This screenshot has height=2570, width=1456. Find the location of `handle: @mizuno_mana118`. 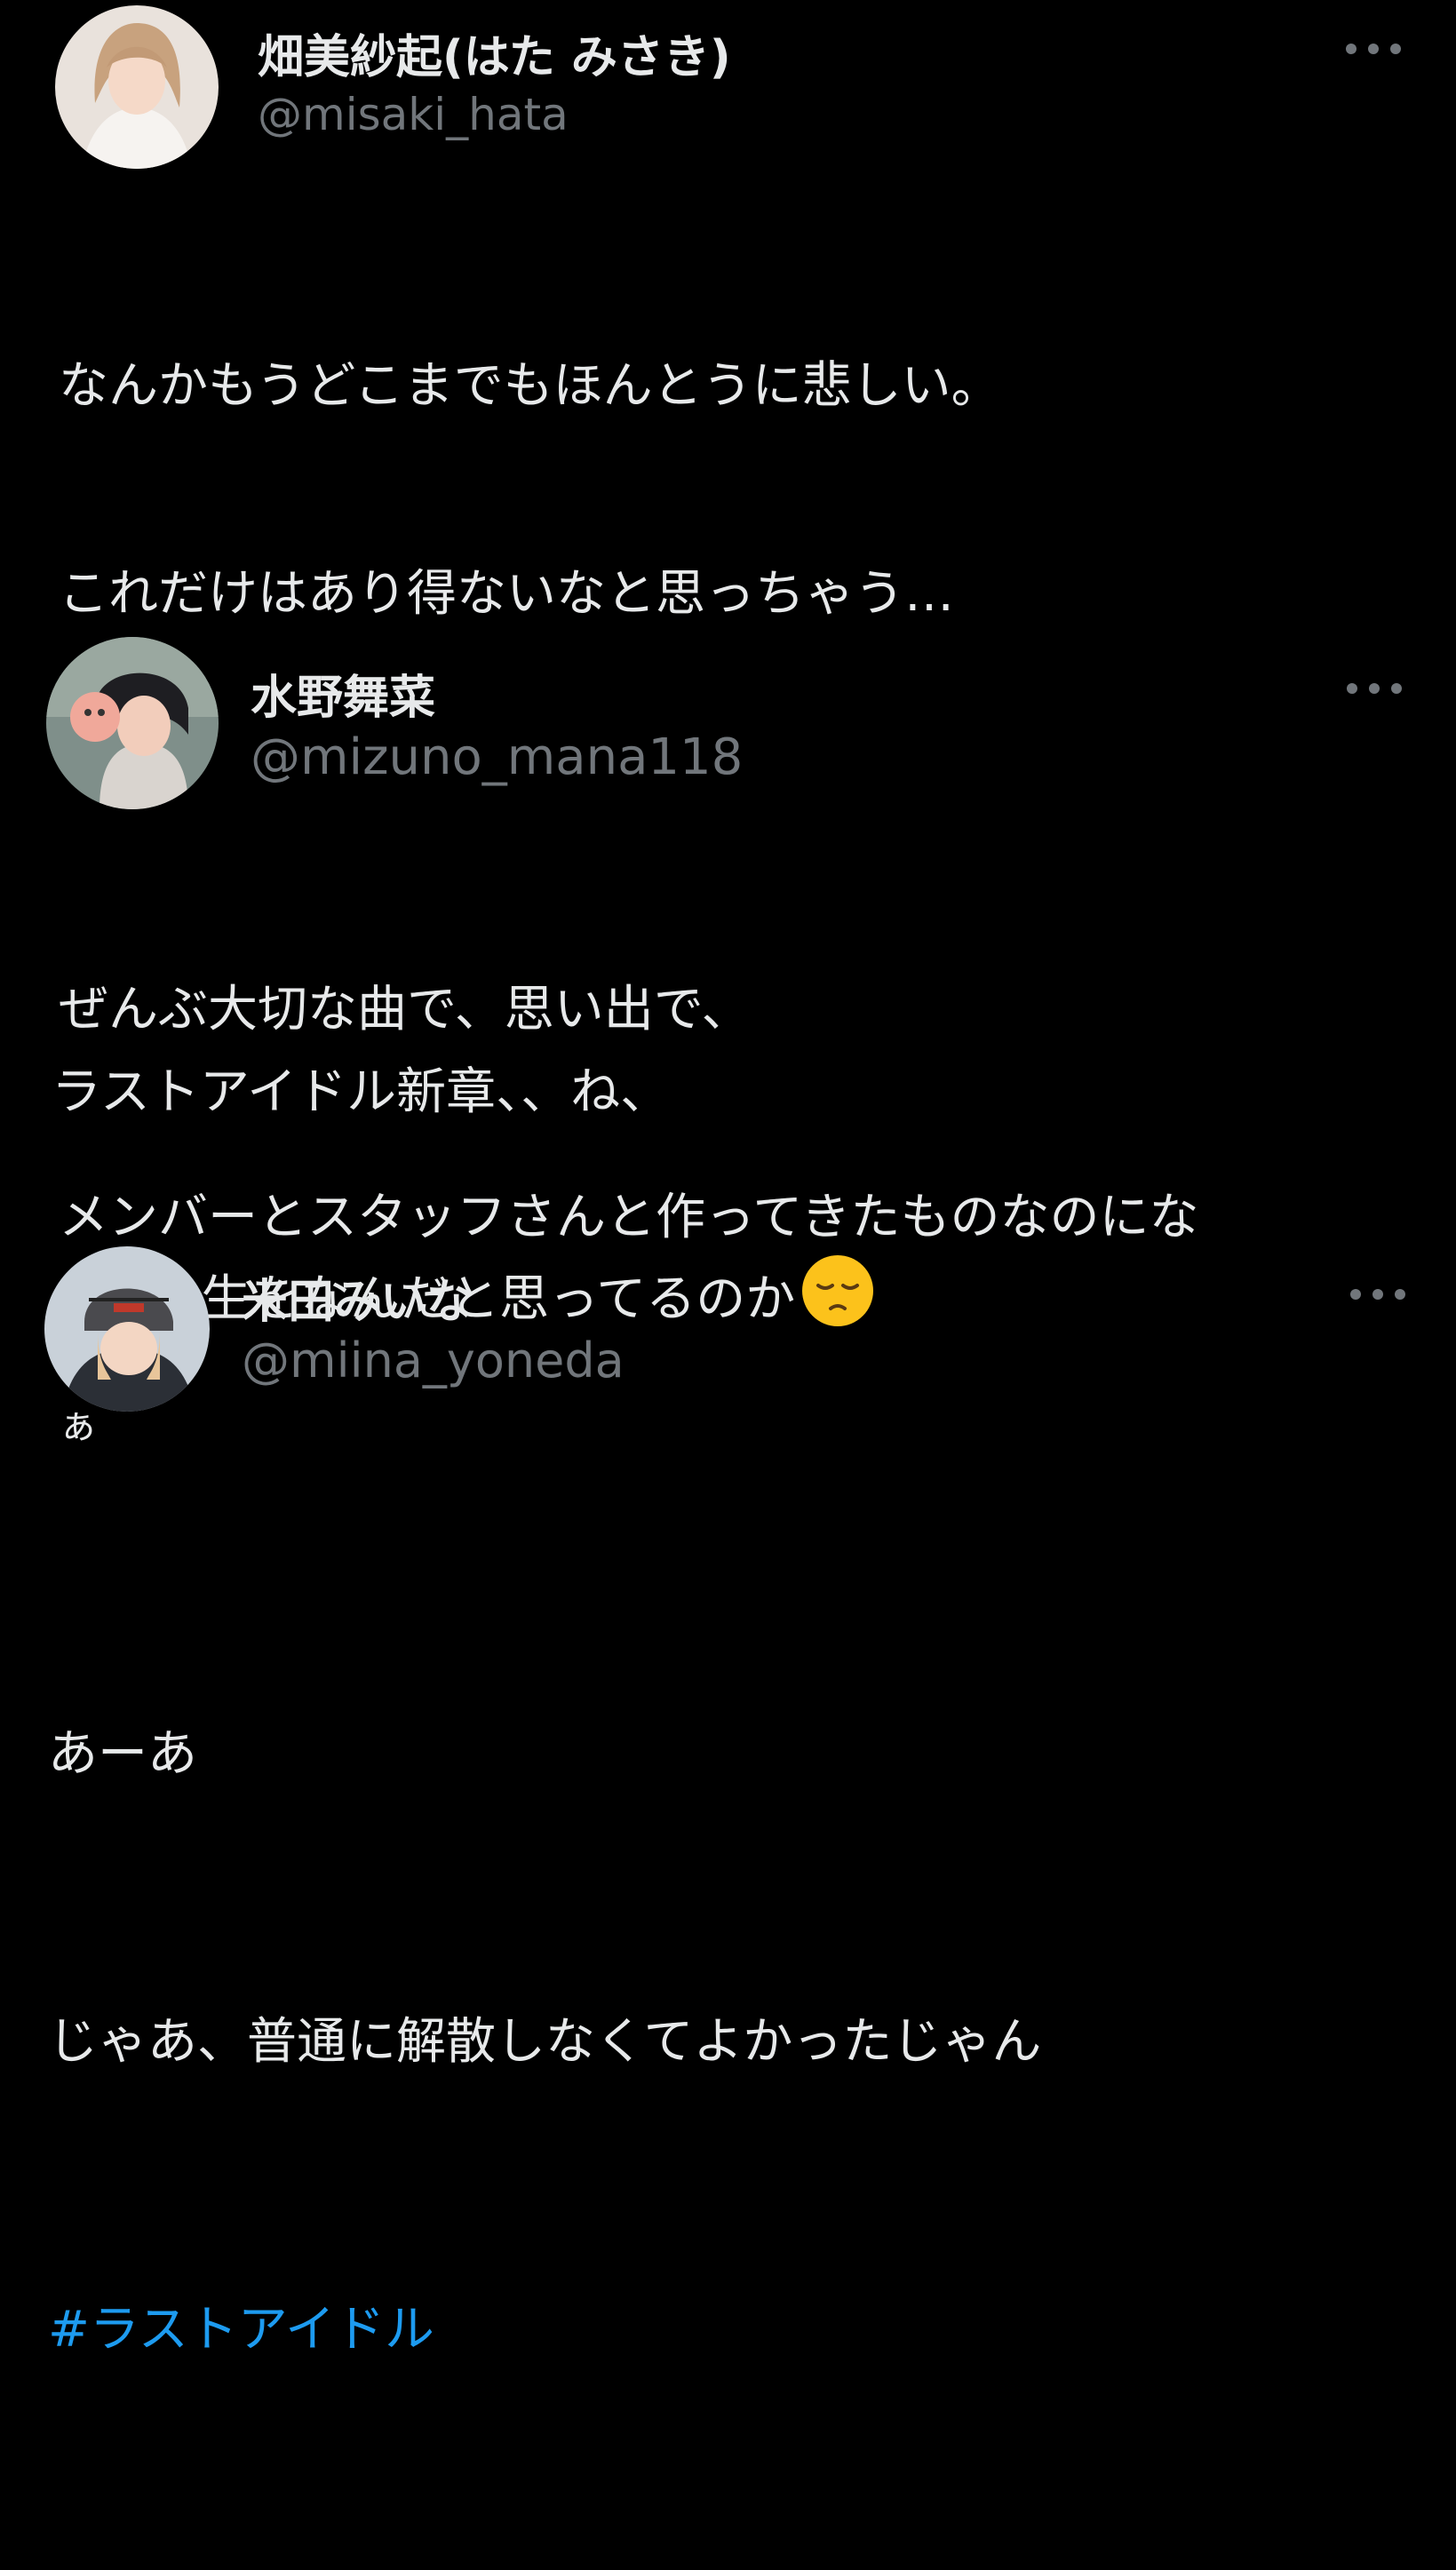

handle: @mizuno_mana118 is located at coordinates (497, 757).